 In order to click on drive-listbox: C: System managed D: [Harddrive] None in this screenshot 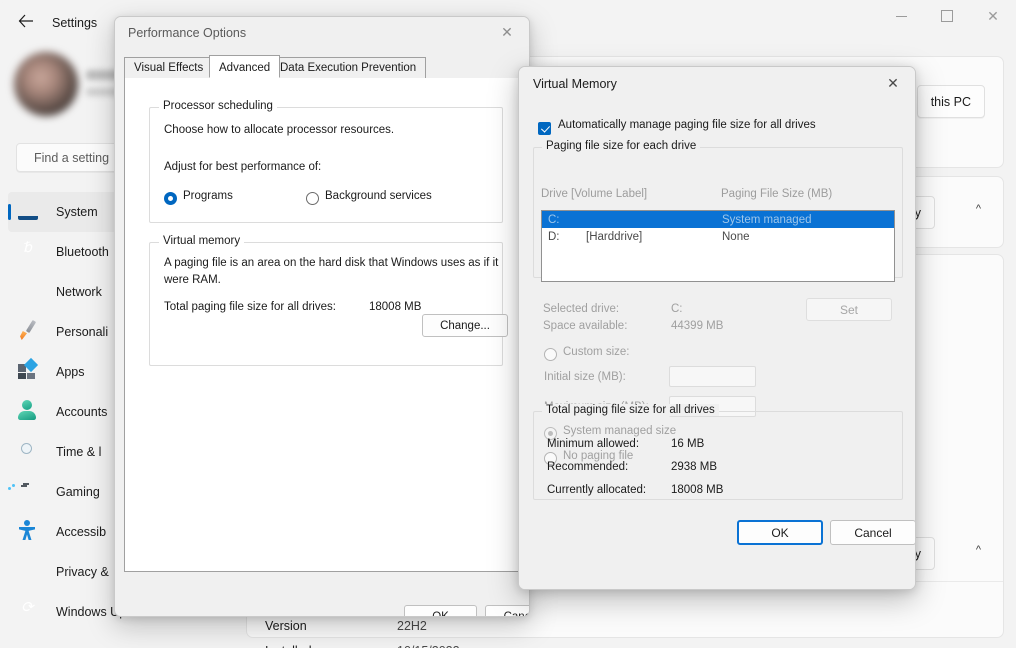, I will do `click(718, 246)`.